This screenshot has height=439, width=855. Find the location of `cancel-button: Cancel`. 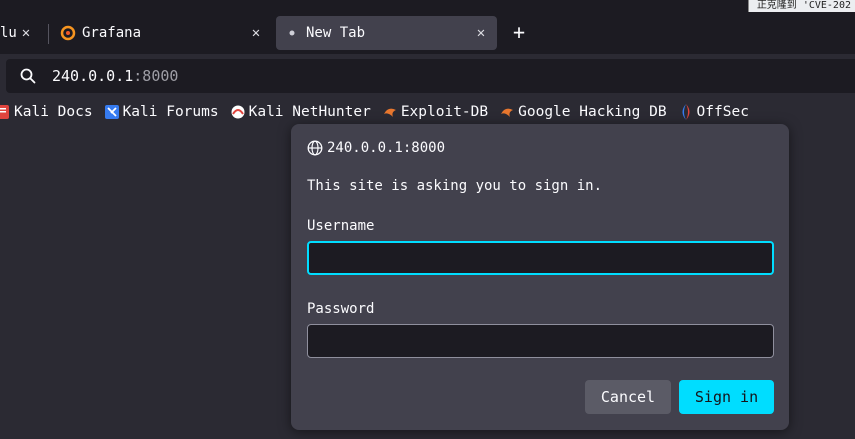

cancel-button: Cancel is located at coordinates (628, 397).